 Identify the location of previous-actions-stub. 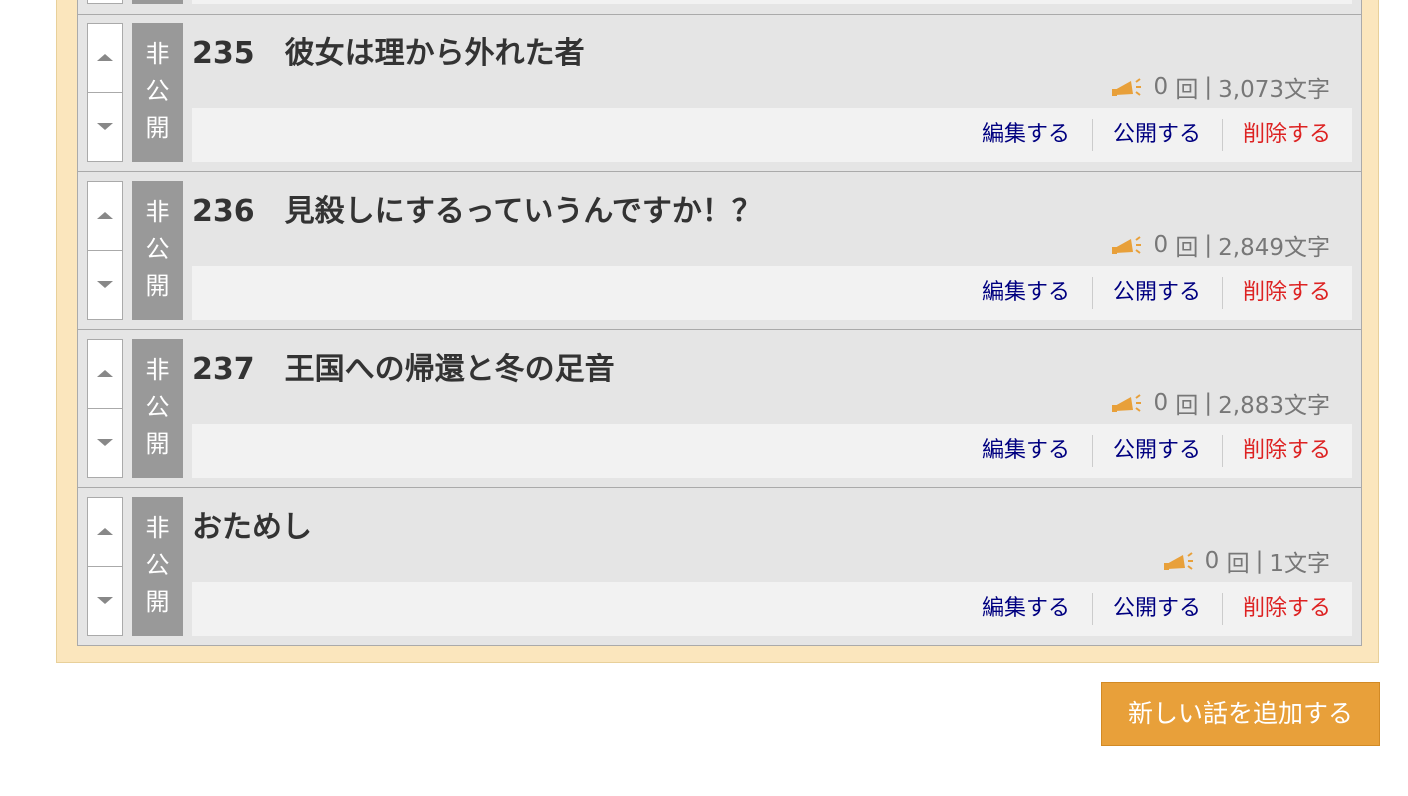
(772, 2).